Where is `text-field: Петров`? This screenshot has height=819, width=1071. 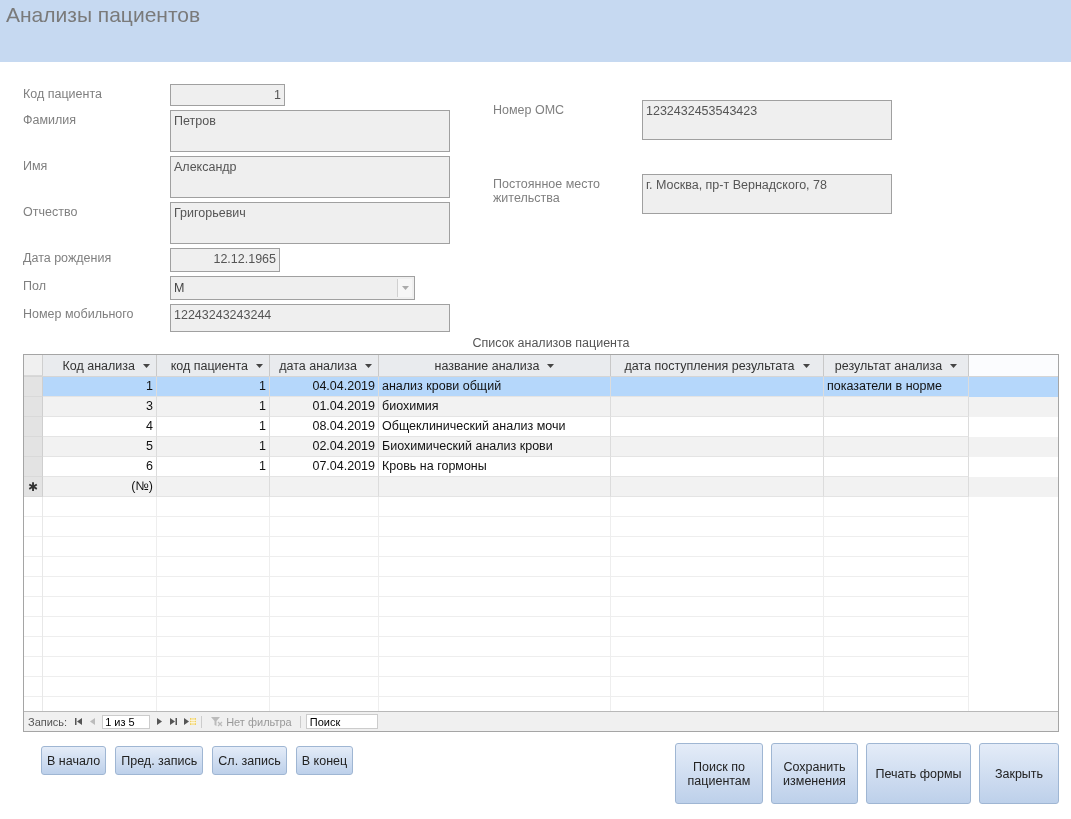
text-field: Петров is located at coordinates (310, 131).